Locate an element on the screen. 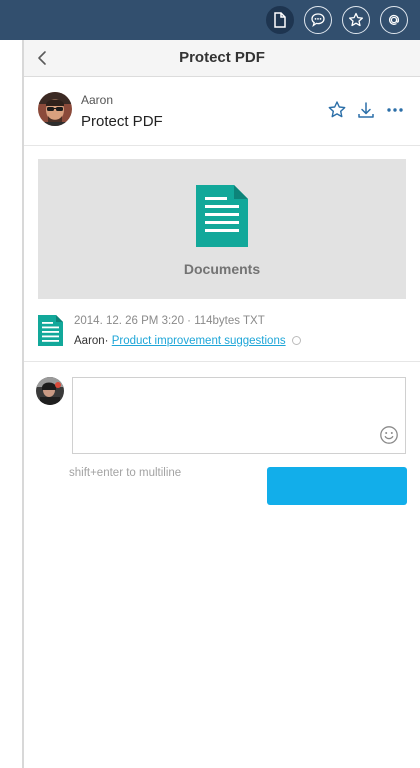  file-owner: Aaron· is located at coordinates (91, 341).